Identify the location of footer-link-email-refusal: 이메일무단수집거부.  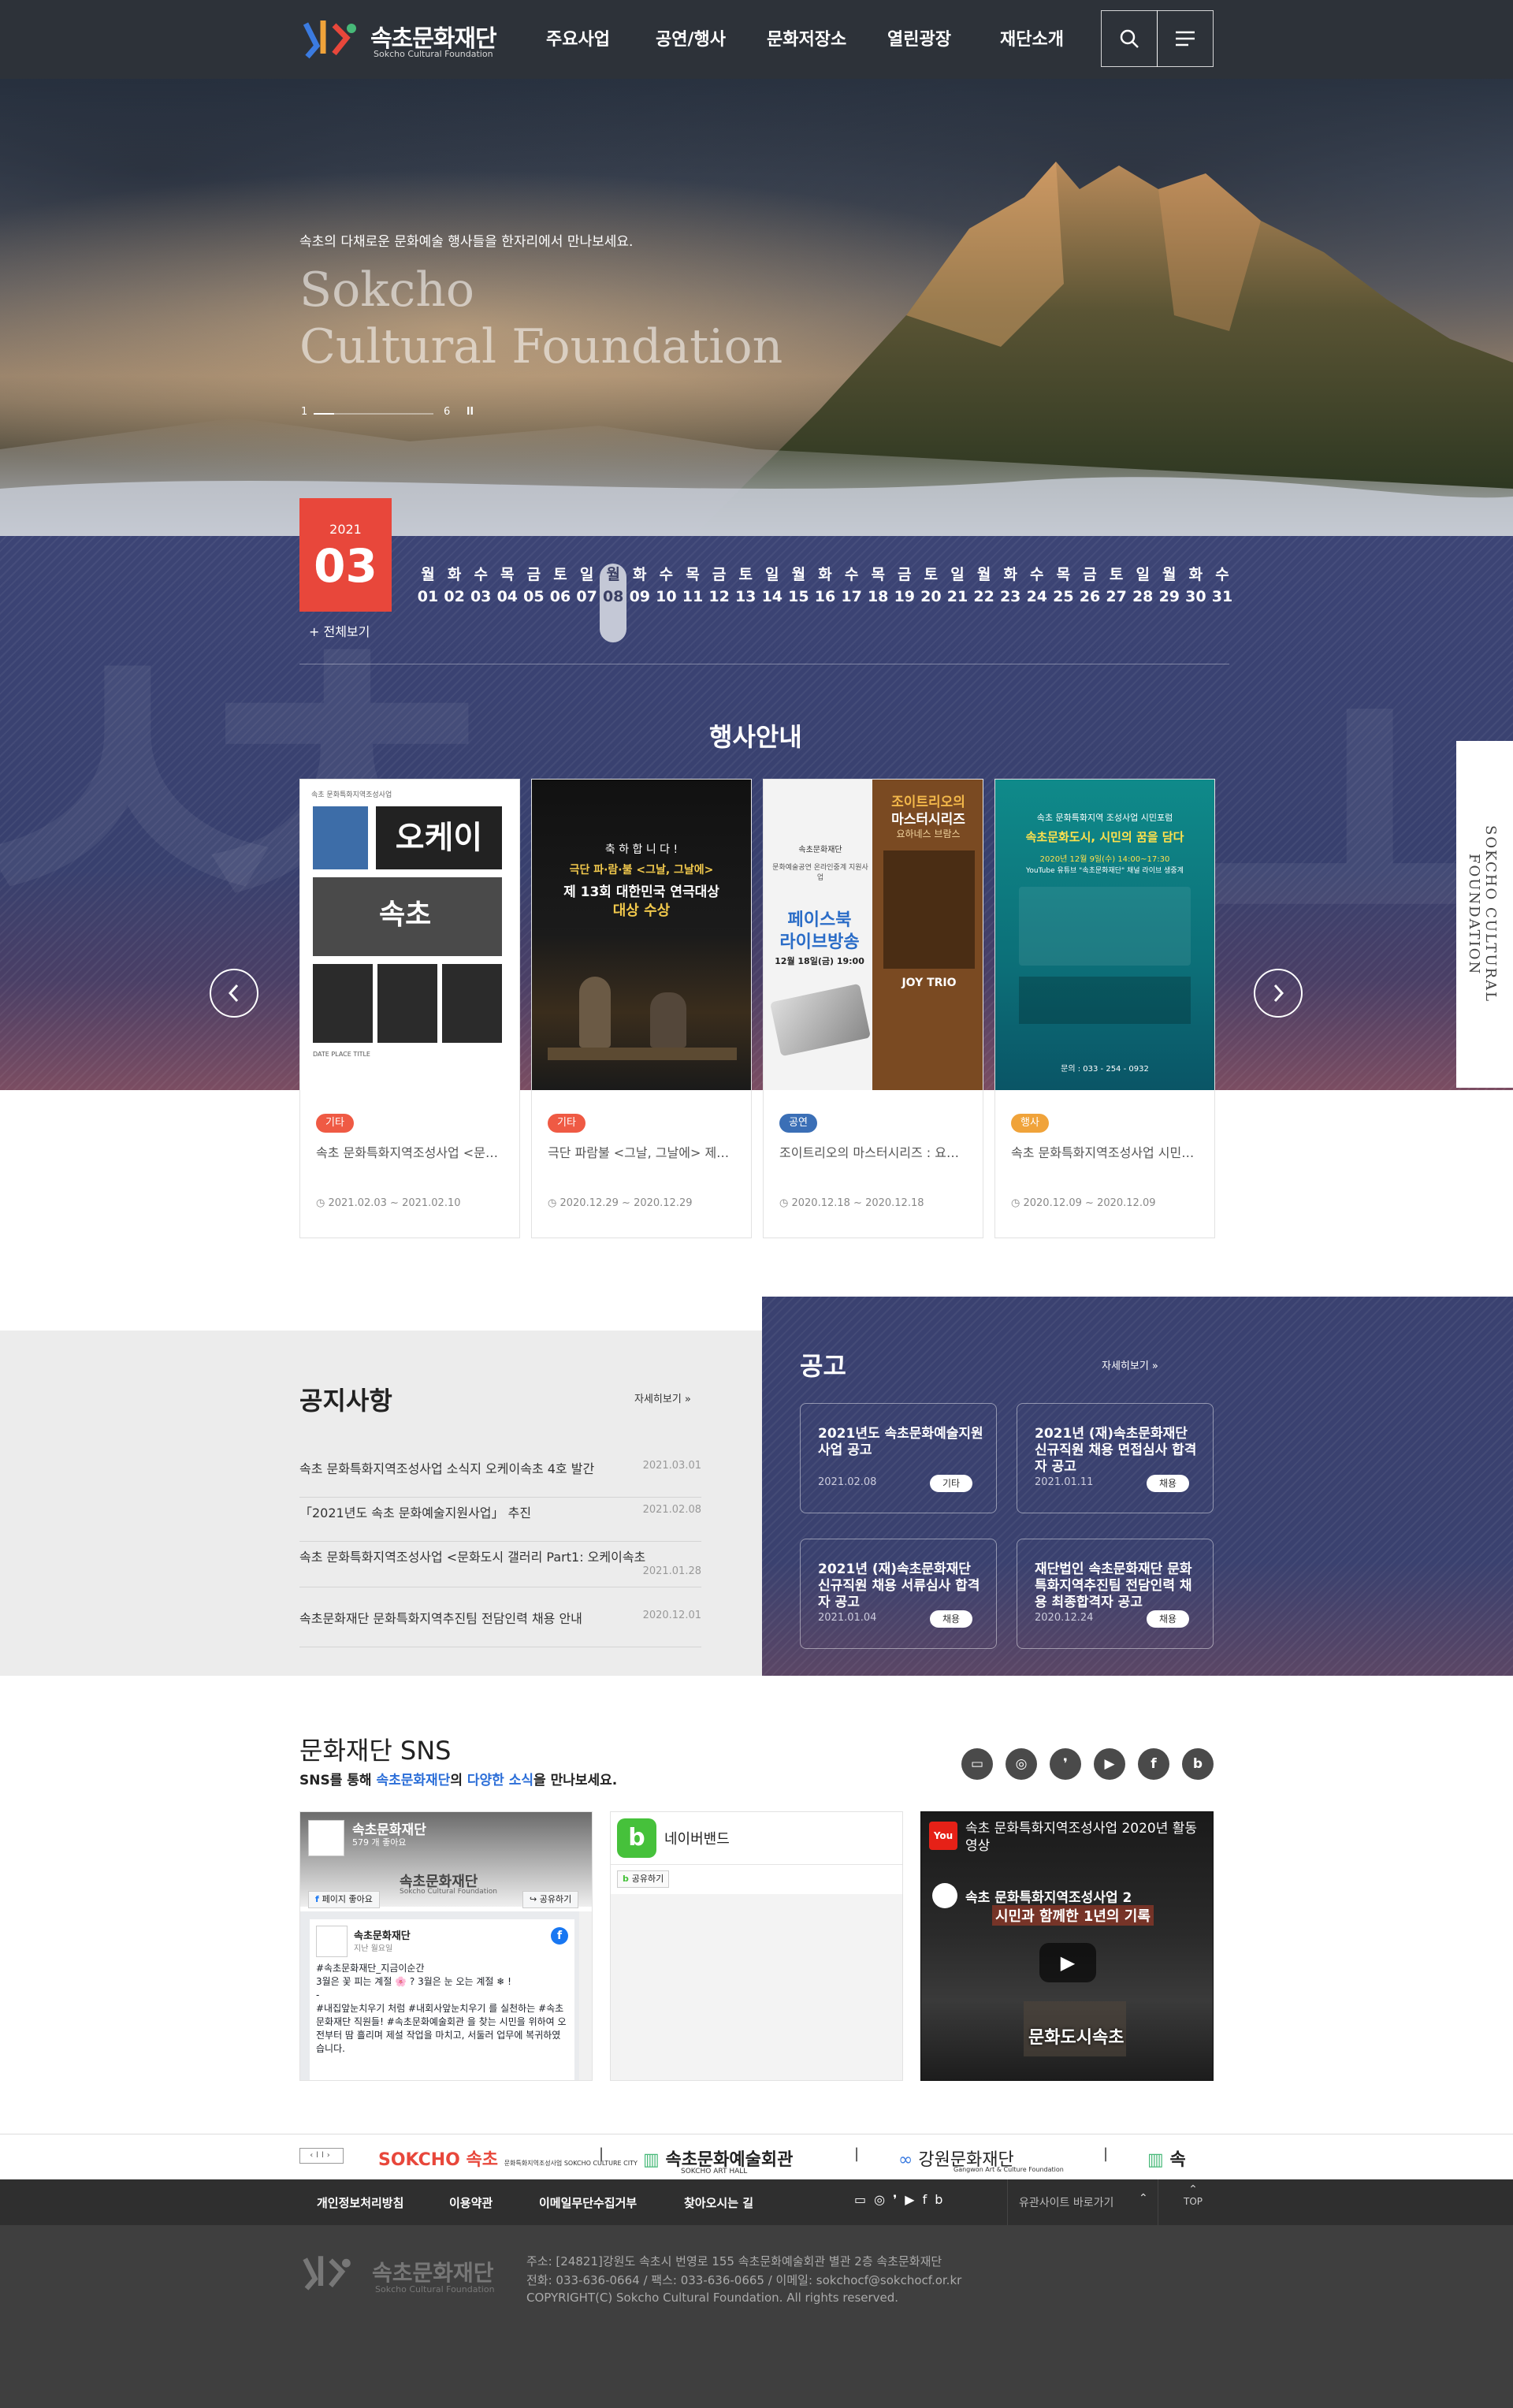
(588, 2202).